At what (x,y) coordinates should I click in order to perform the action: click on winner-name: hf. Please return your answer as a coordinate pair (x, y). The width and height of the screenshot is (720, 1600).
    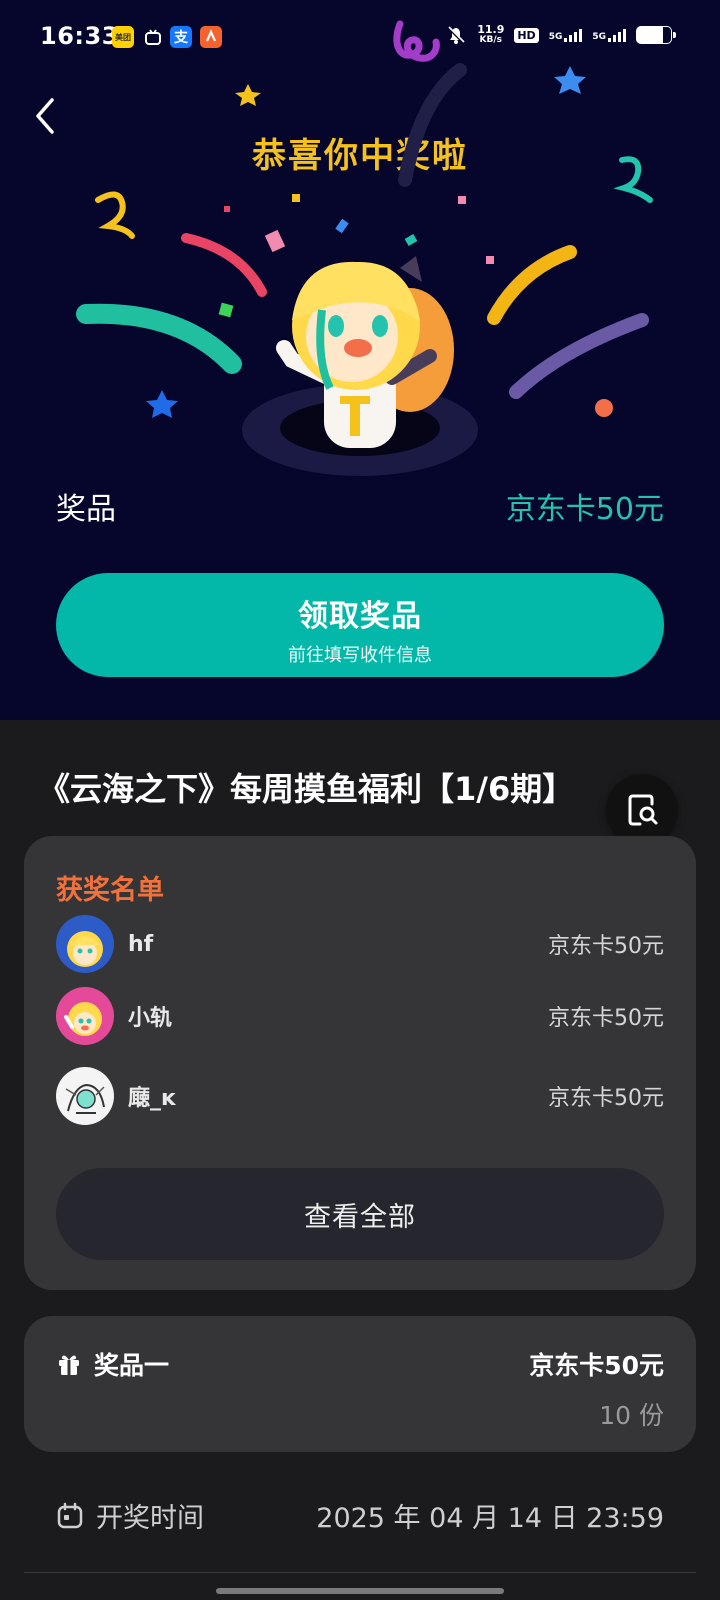
    Looking at the image, I should click on (141, 944).